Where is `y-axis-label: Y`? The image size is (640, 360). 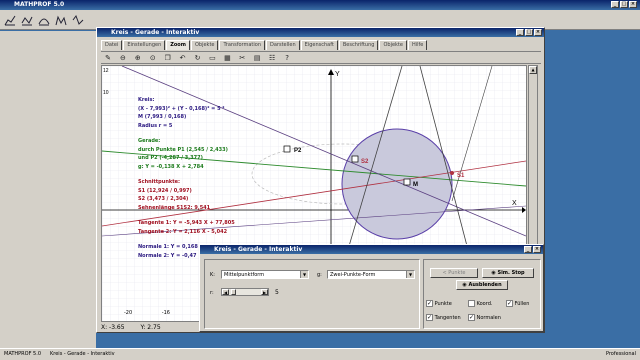 y-axis-label: Y is located at coordinates (337, 74).